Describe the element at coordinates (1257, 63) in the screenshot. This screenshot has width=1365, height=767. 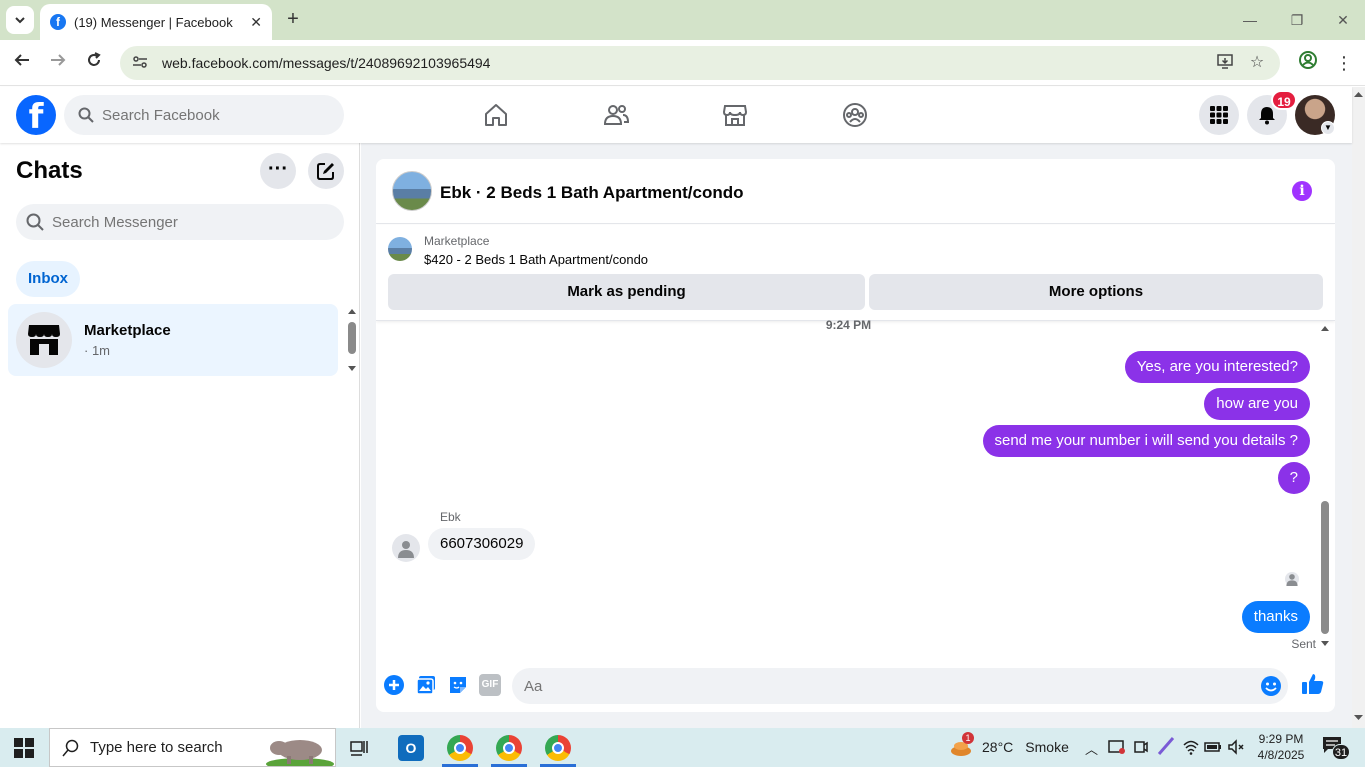
I see `bookmark-star-icon: ☆` at that location.